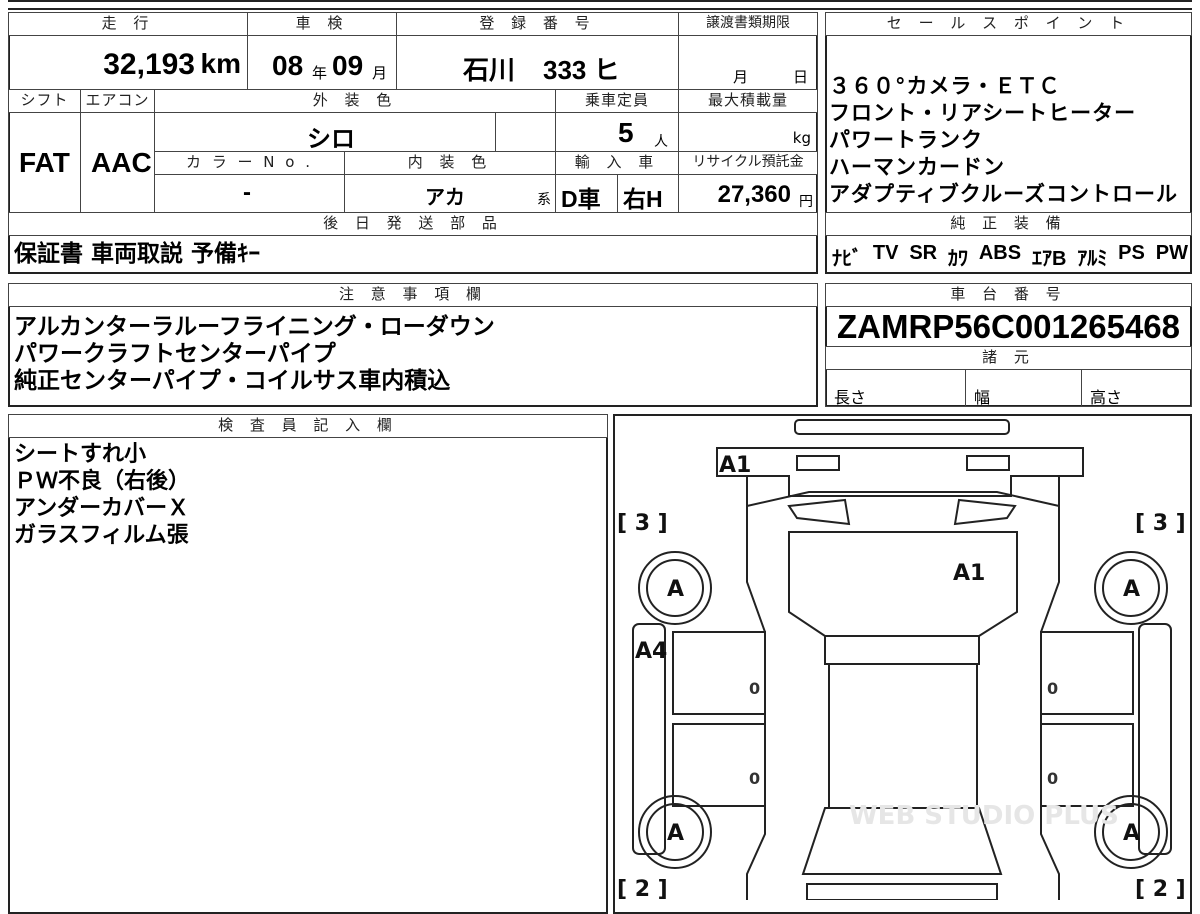  I want to click on color-no-cell: -, so click(249, 193).